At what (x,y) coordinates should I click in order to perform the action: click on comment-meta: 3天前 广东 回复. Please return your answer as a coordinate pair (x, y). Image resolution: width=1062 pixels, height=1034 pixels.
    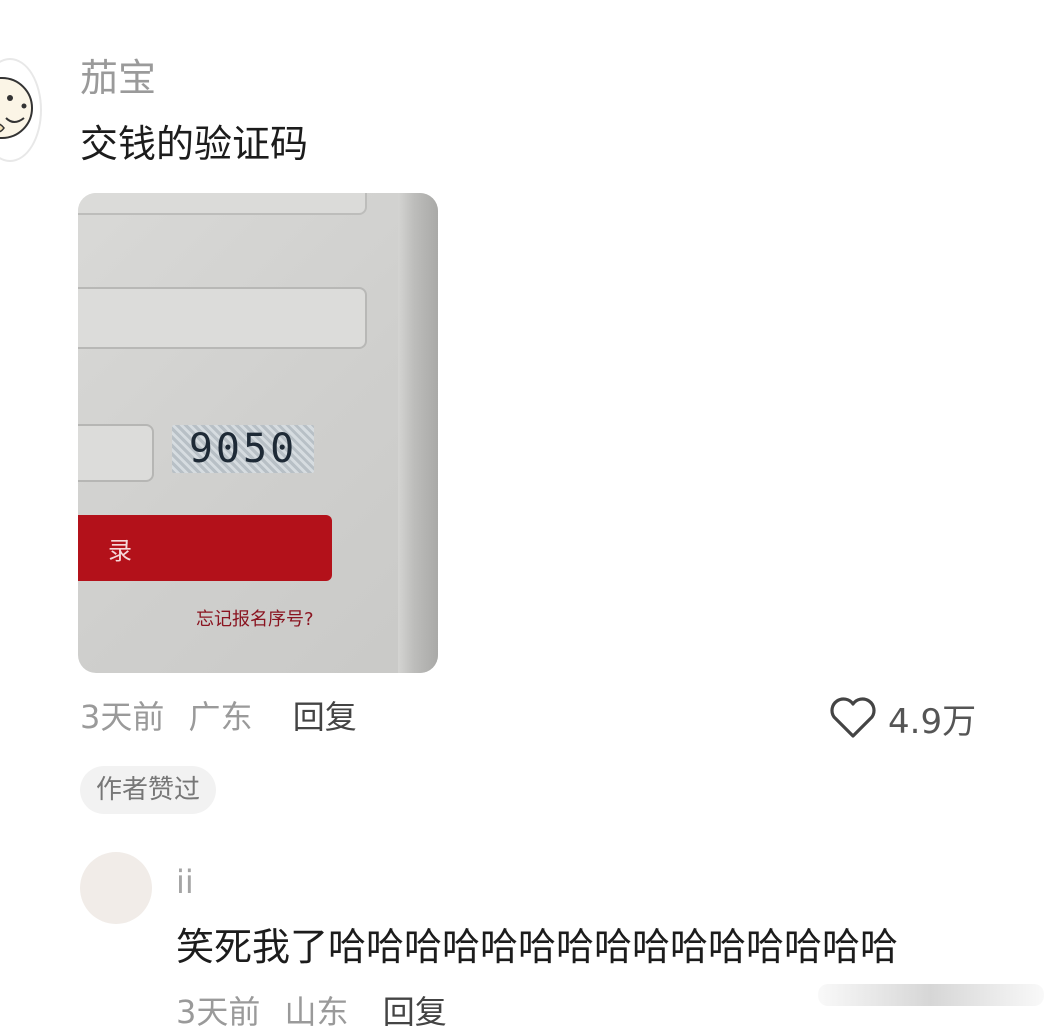
    Looking at the image, I should click on (218, 717).